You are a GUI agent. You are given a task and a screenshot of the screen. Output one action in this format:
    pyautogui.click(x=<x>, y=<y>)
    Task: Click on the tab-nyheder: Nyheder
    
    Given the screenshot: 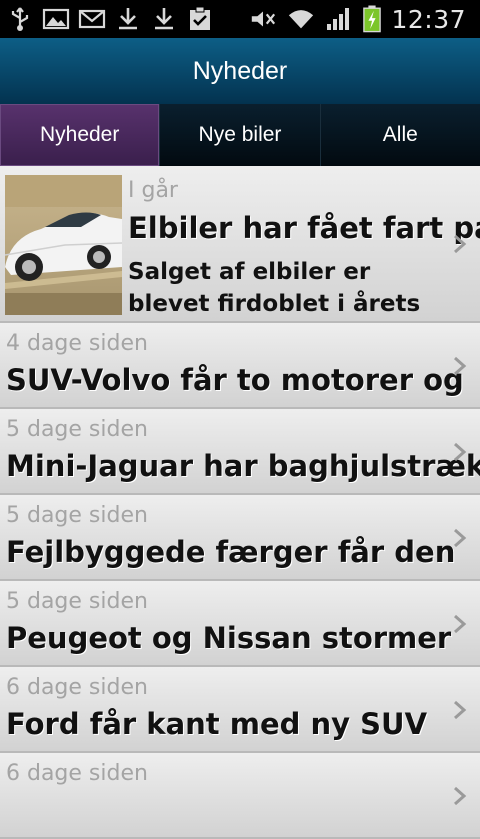 What is the action you would take?
    pyautogui.click(x=80, y=135)
    